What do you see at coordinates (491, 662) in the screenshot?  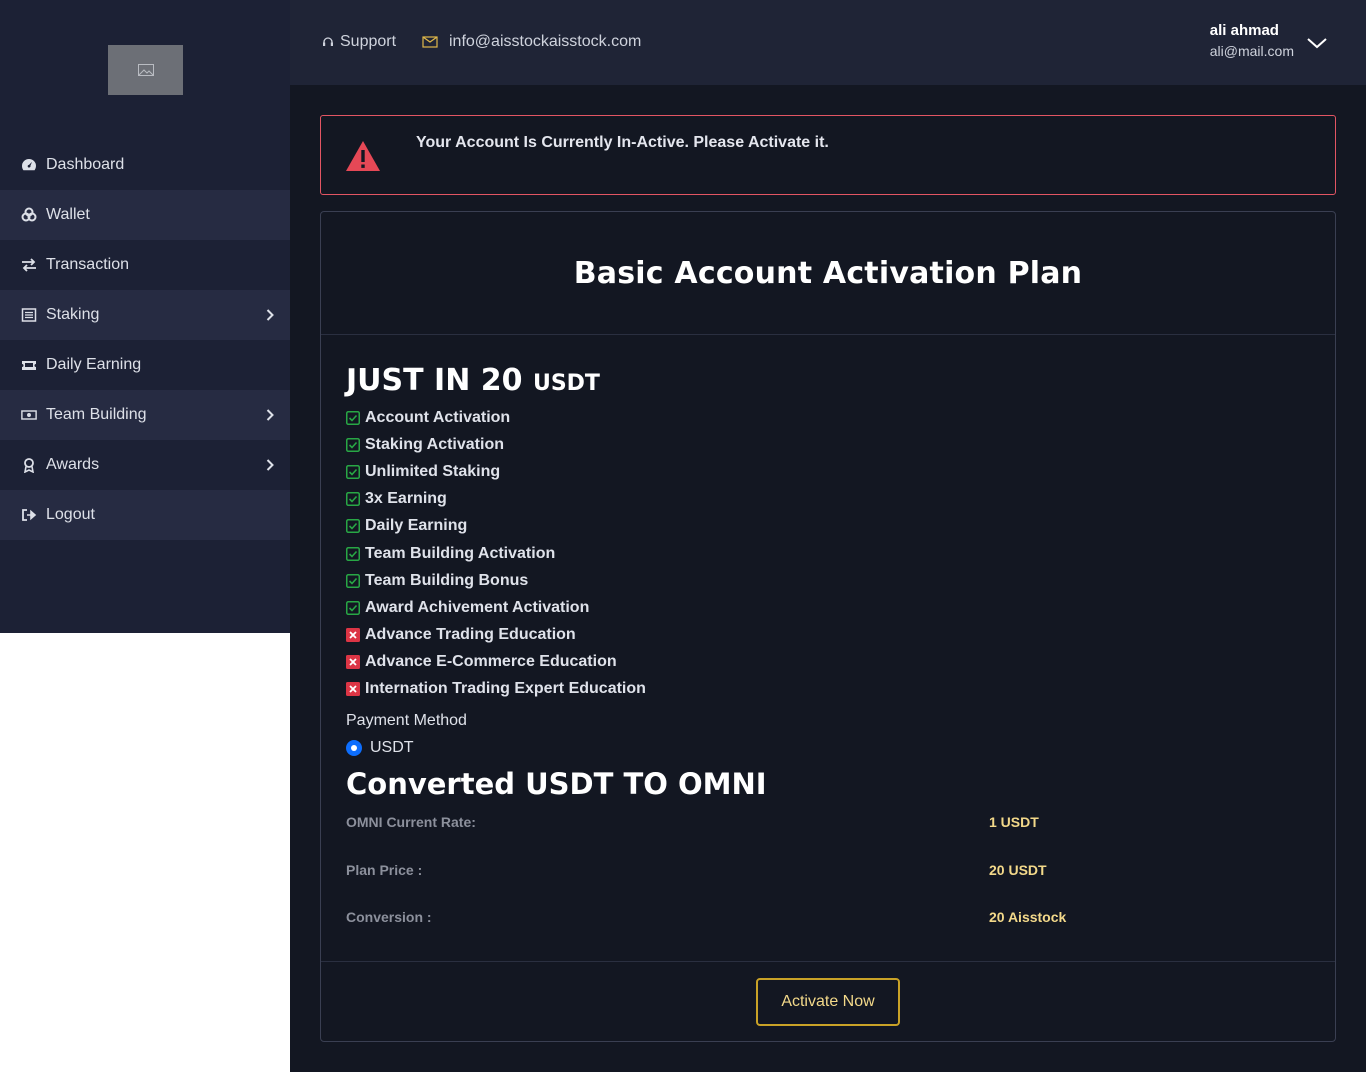 I see `feature-label: Advance E-Commerce Education` at bounding box center [491, 662].